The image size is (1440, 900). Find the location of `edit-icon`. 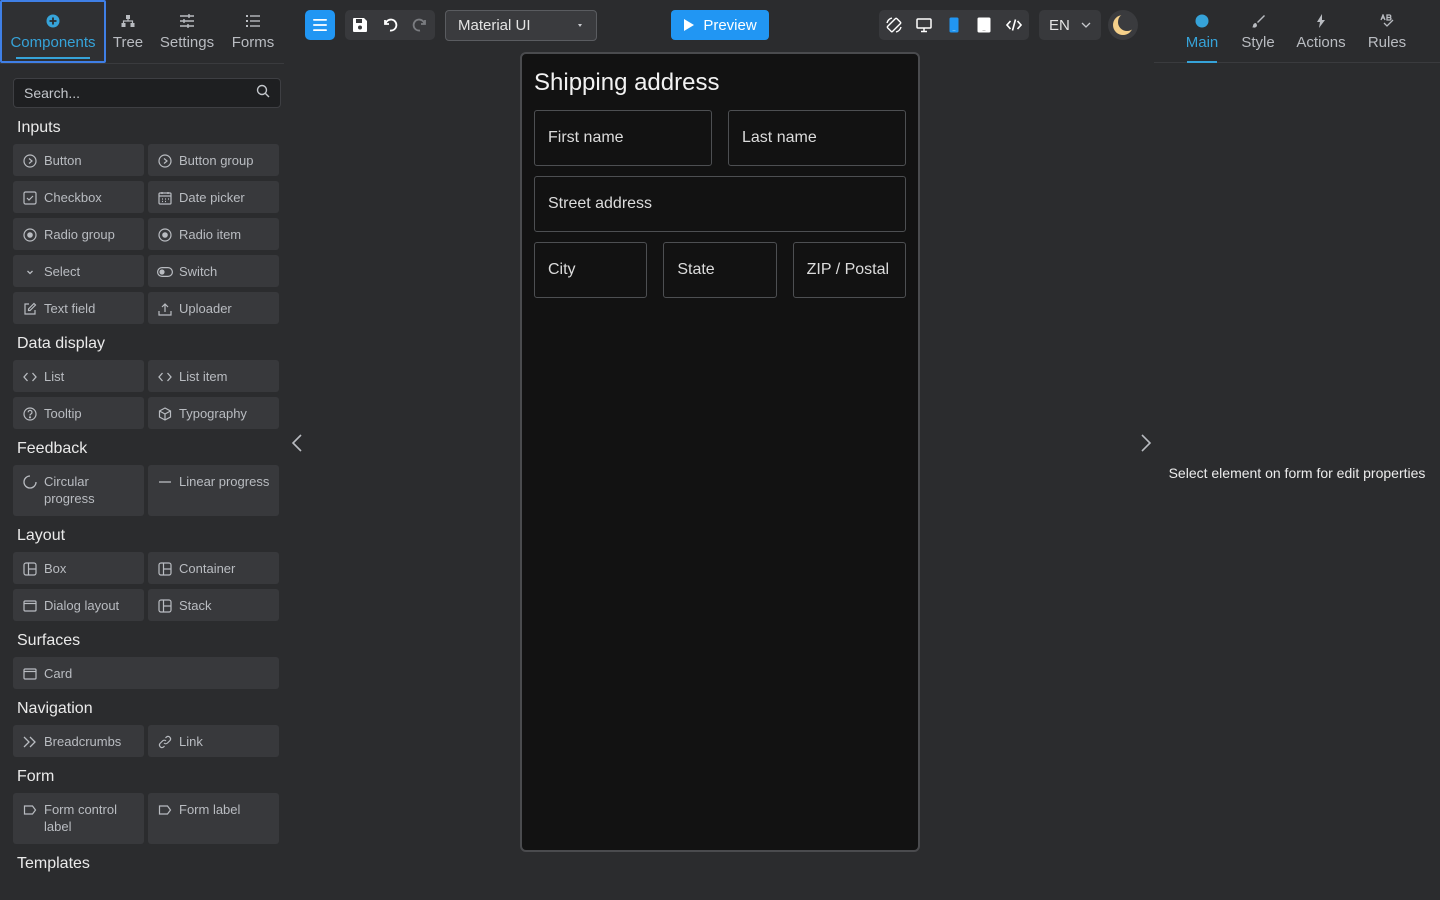

edit-icon is located at coordinates (30, 309).